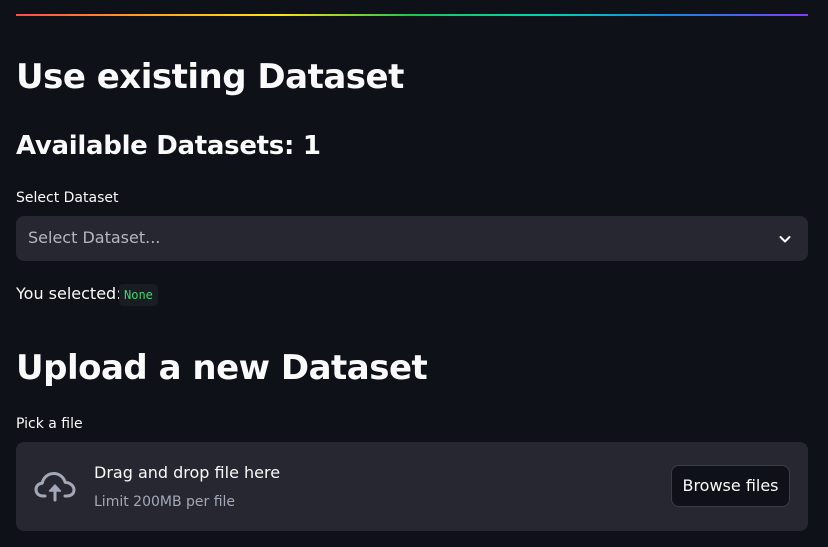 Image resolution: width=828 pixels, height=547 pixels. Describe the element at coordinates (69, 293) in the screenshot. I see `selection-status-label: You selected:` at that location.